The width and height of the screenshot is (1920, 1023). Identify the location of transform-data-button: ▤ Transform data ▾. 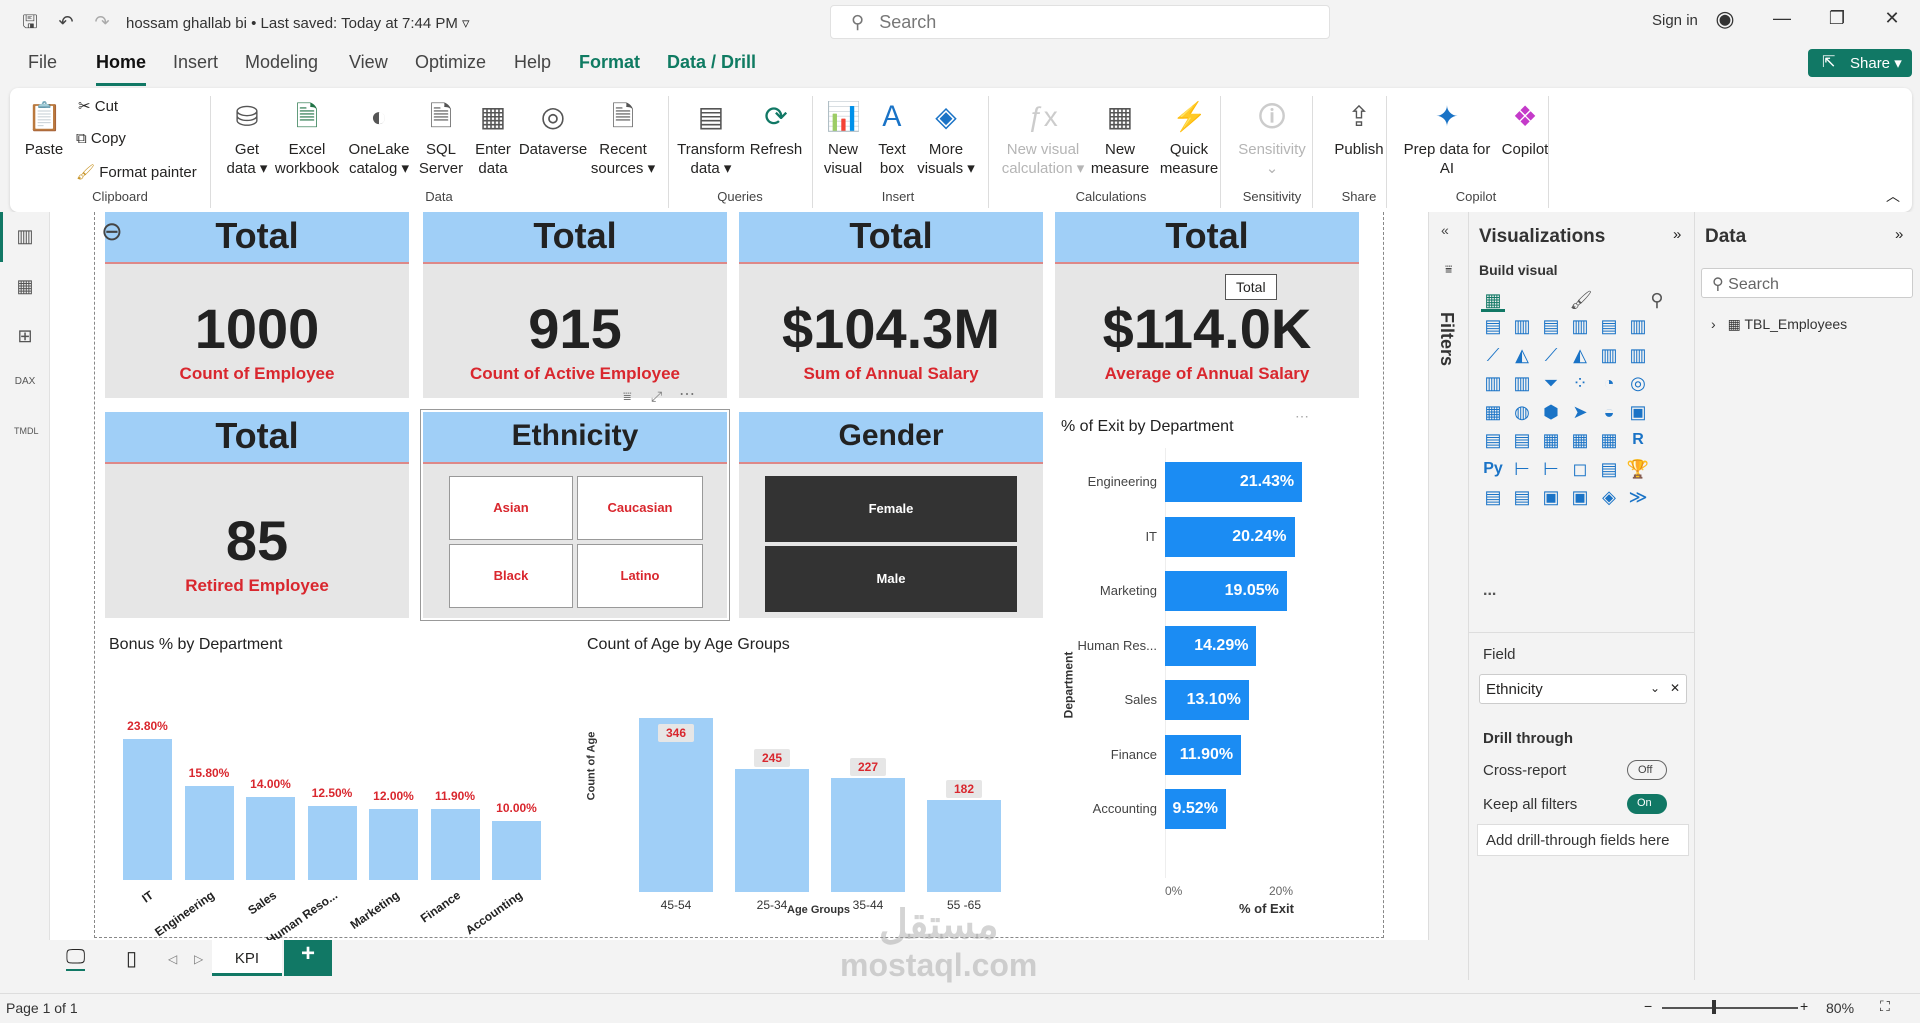
(711, 138).